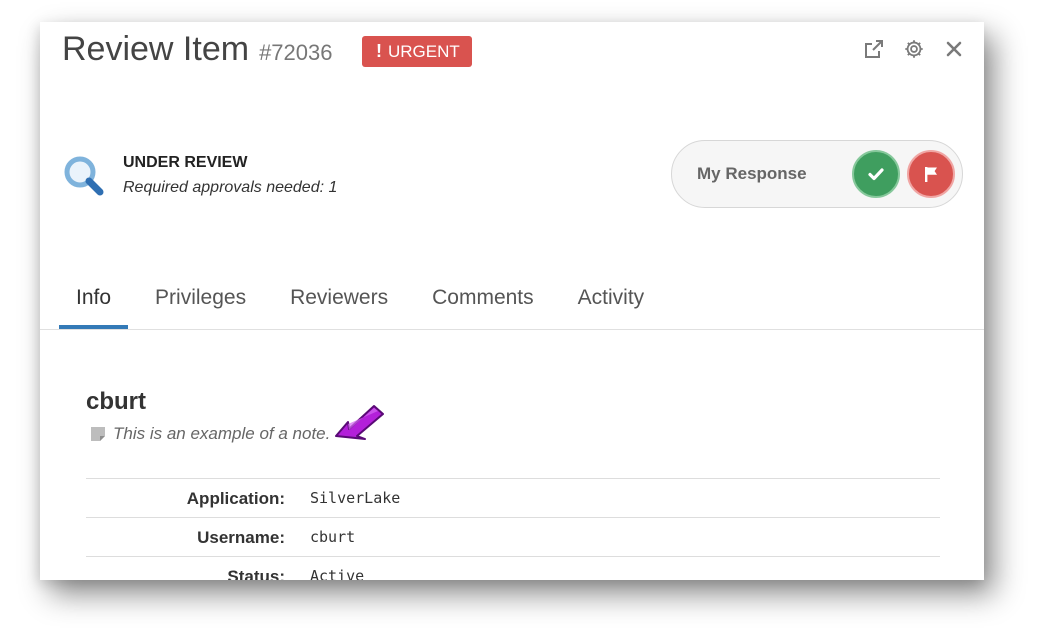 The width and height of the screenshot is (1051, 639). I want to click on magnifier-icon, so click(84, 176).